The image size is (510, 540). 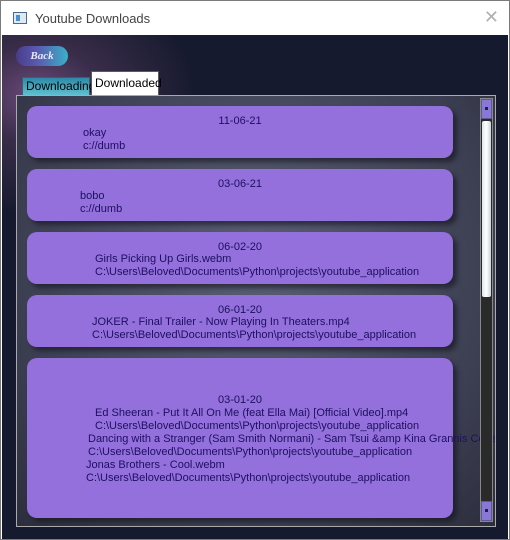 I want to click on download-title: okay, so click(x=95, y=133).